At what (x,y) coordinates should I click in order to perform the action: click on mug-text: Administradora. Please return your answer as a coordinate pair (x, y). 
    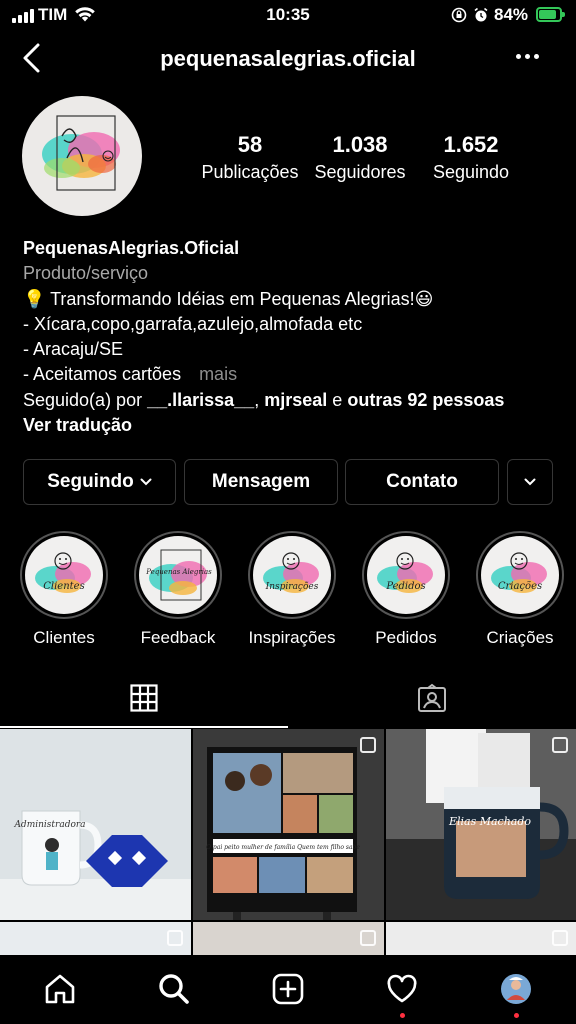
    Looking at the image, I should click on (49, 825).